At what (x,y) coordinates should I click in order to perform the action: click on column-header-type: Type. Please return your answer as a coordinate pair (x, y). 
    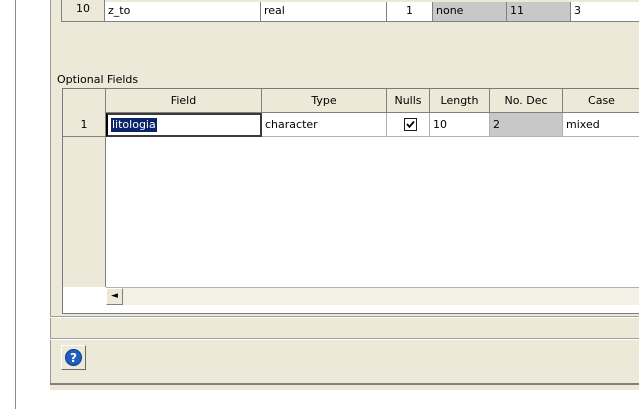
    Looking at the image, I should click on (324, 101).